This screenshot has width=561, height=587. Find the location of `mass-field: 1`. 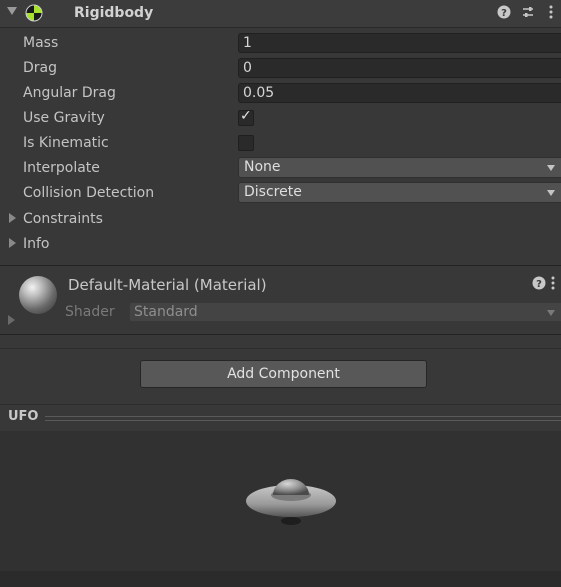

mass-field: 1 is located at coordinates (399, 43).